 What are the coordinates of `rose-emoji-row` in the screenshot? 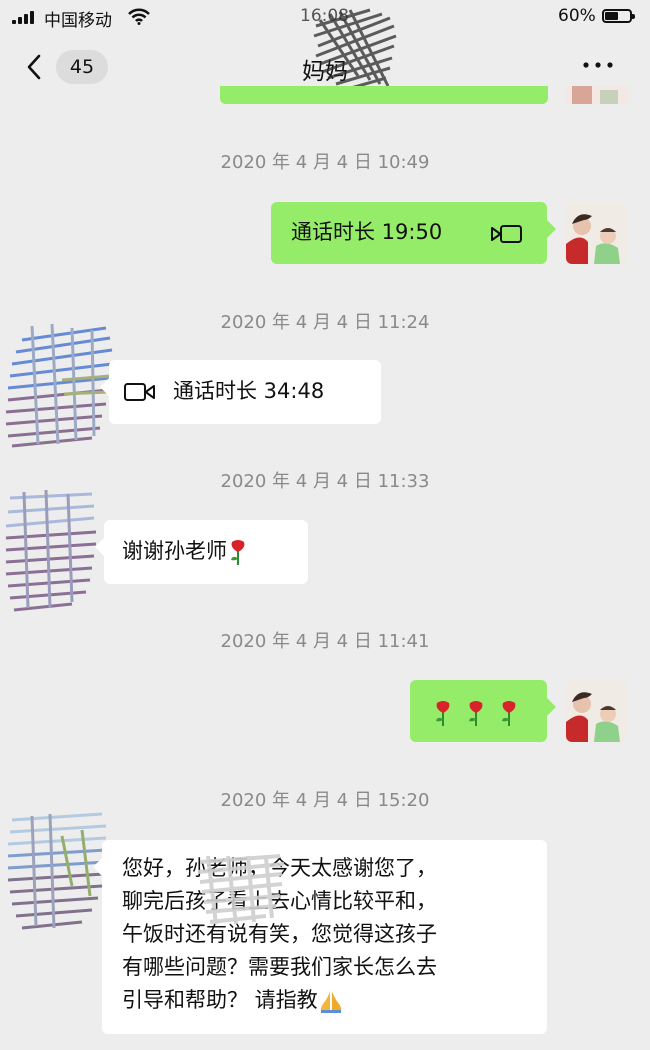 It's located at (476, 712).